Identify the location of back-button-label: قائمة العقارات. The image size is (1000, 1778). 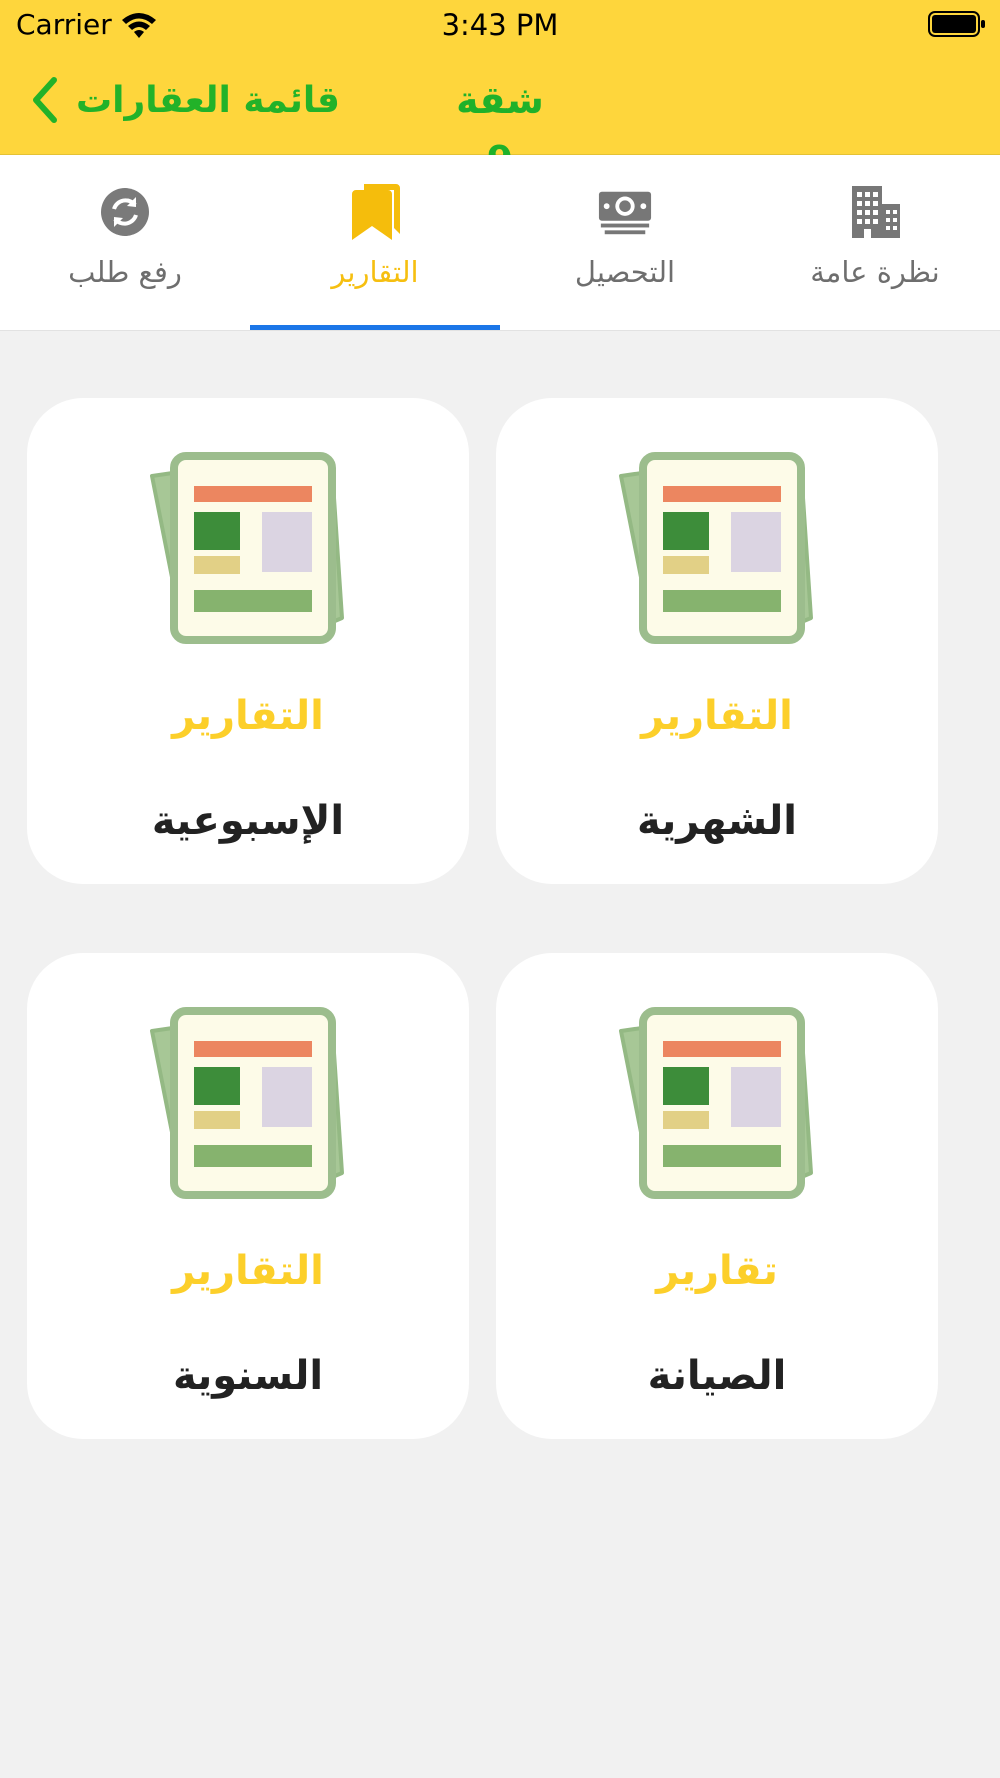
(208, 100).